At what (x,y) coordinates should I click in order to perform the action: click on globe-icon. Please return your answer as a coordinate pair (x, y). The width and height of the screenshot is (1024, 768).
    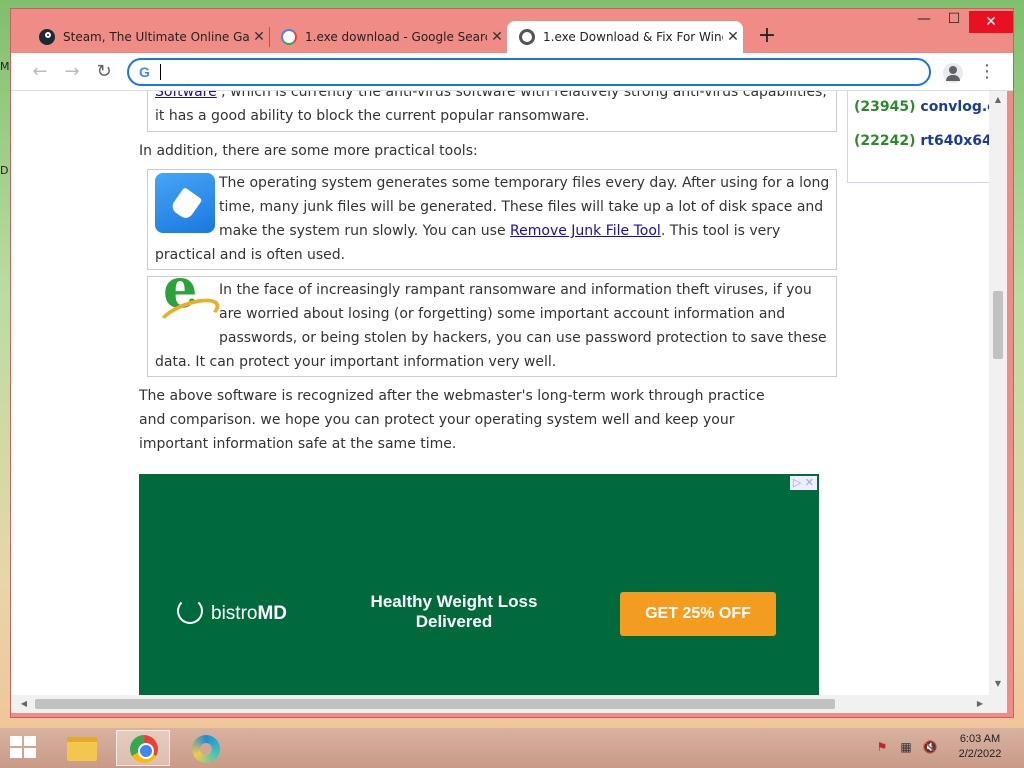
    Looking at the image, I should click on (527, 37).